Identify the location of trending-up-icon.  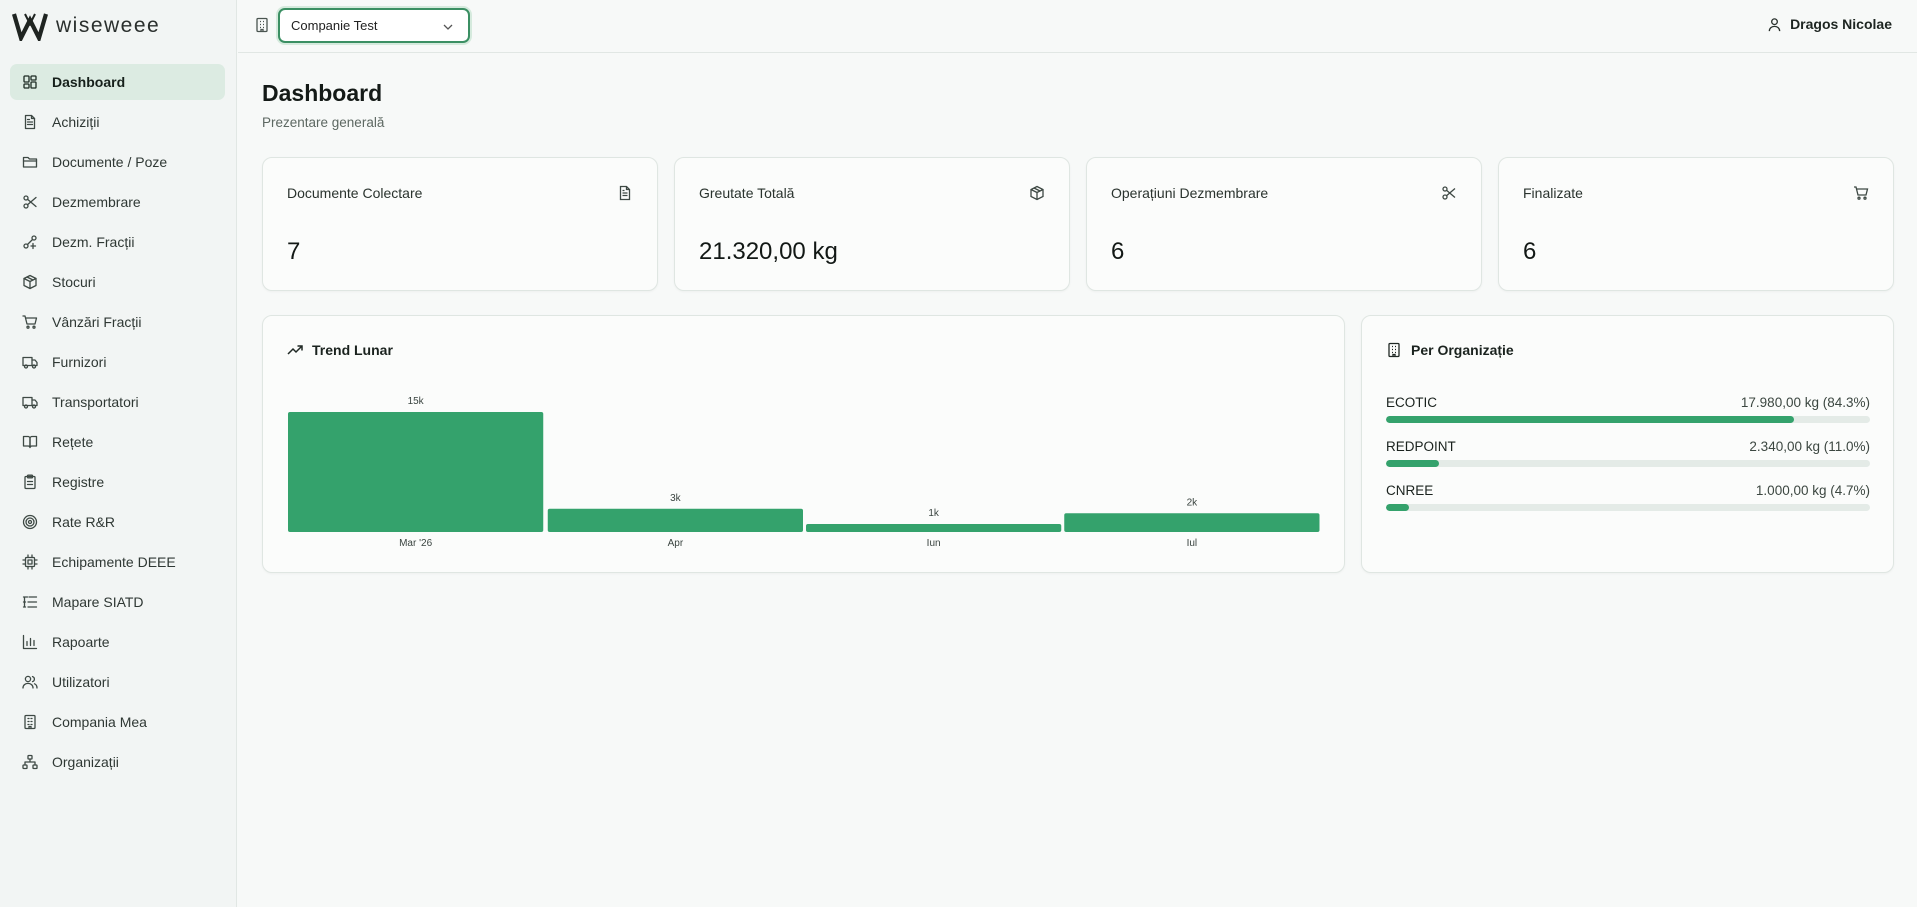
(295, 350).